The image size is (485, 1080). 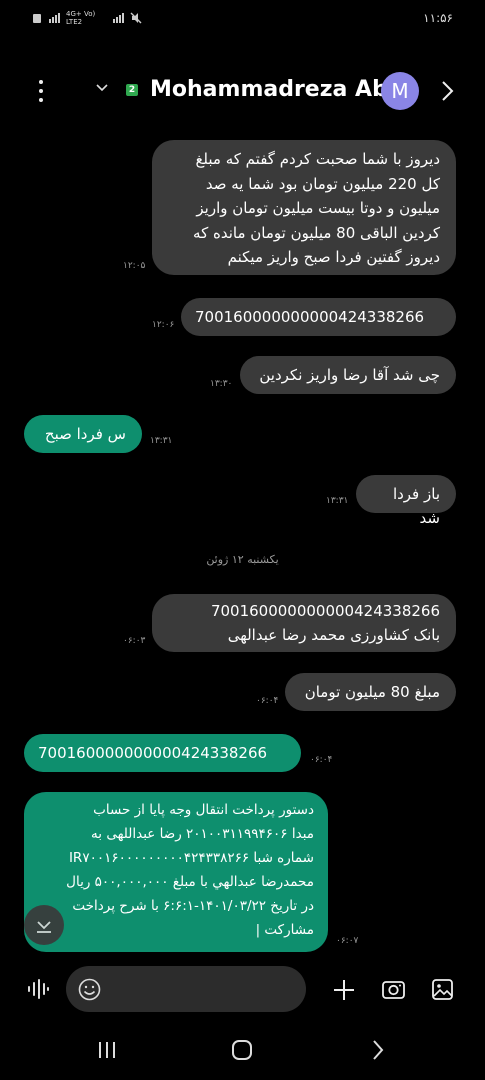 What do you see at coordinates (89, 989) in the screenshot?
I see `emoji-icon` at bounding box center [89, 989].